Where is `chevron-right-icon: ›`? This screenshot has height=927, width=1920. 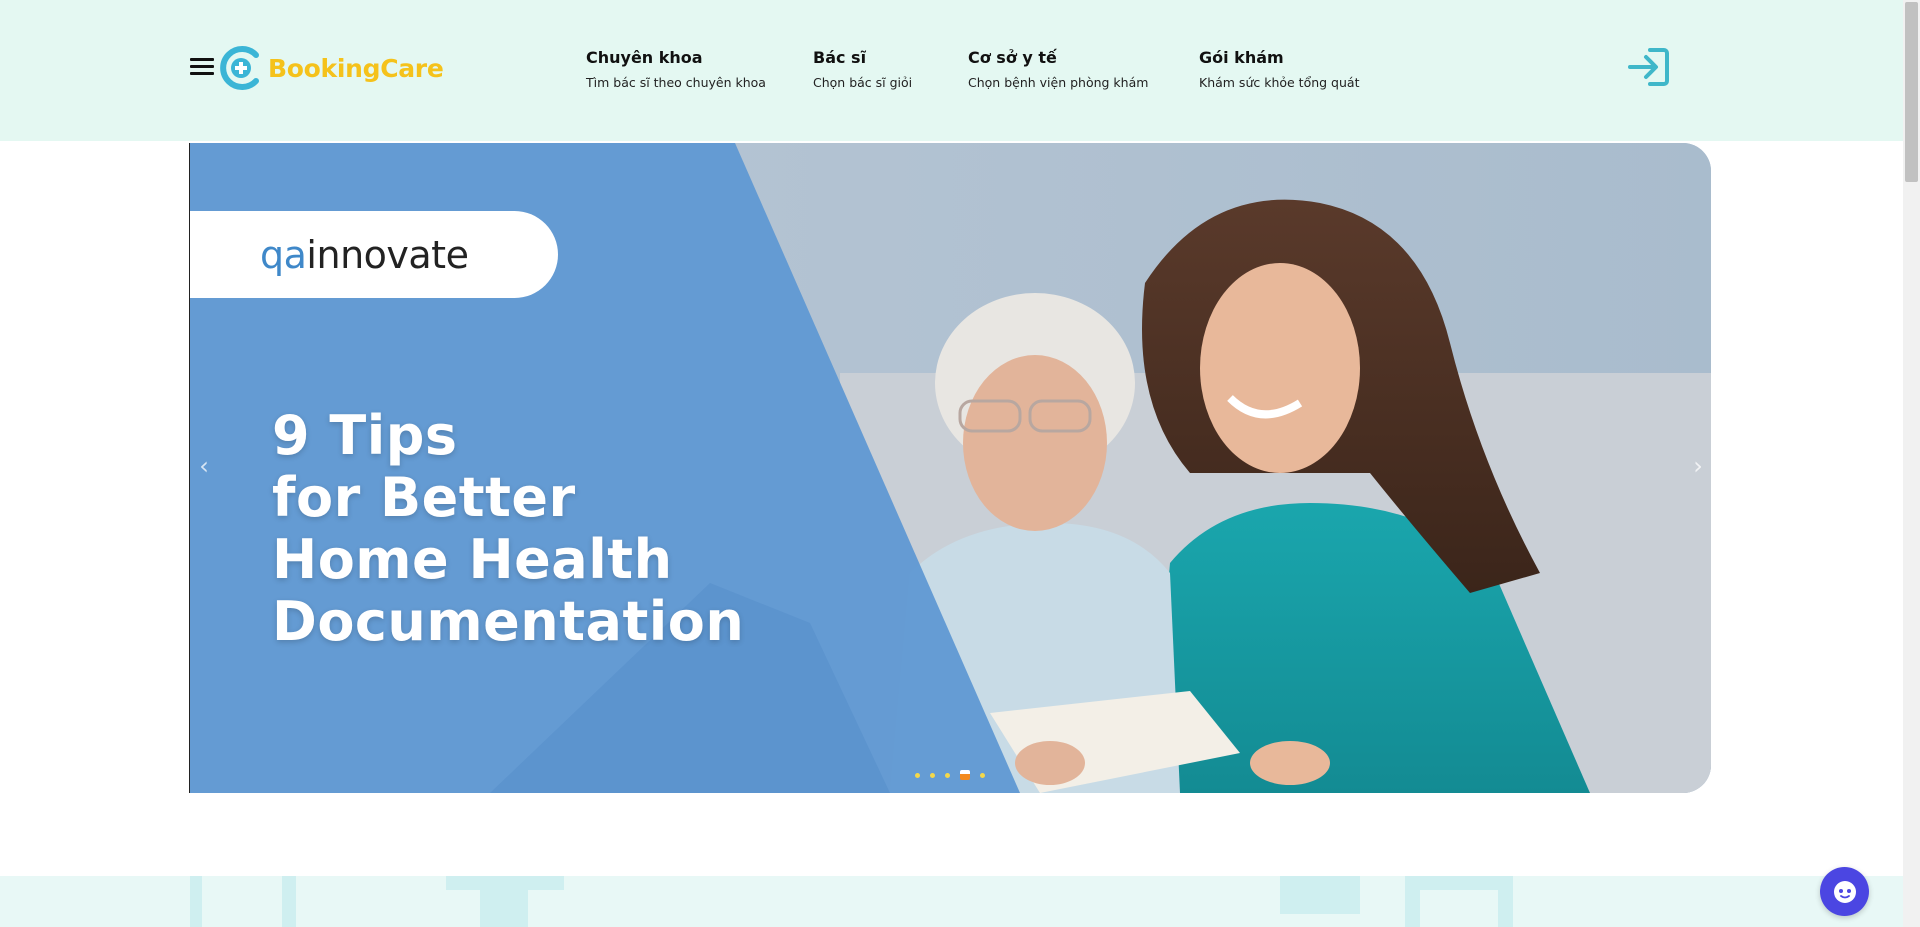 chevron-right-icon: › is located at coordinates (1698, 466).